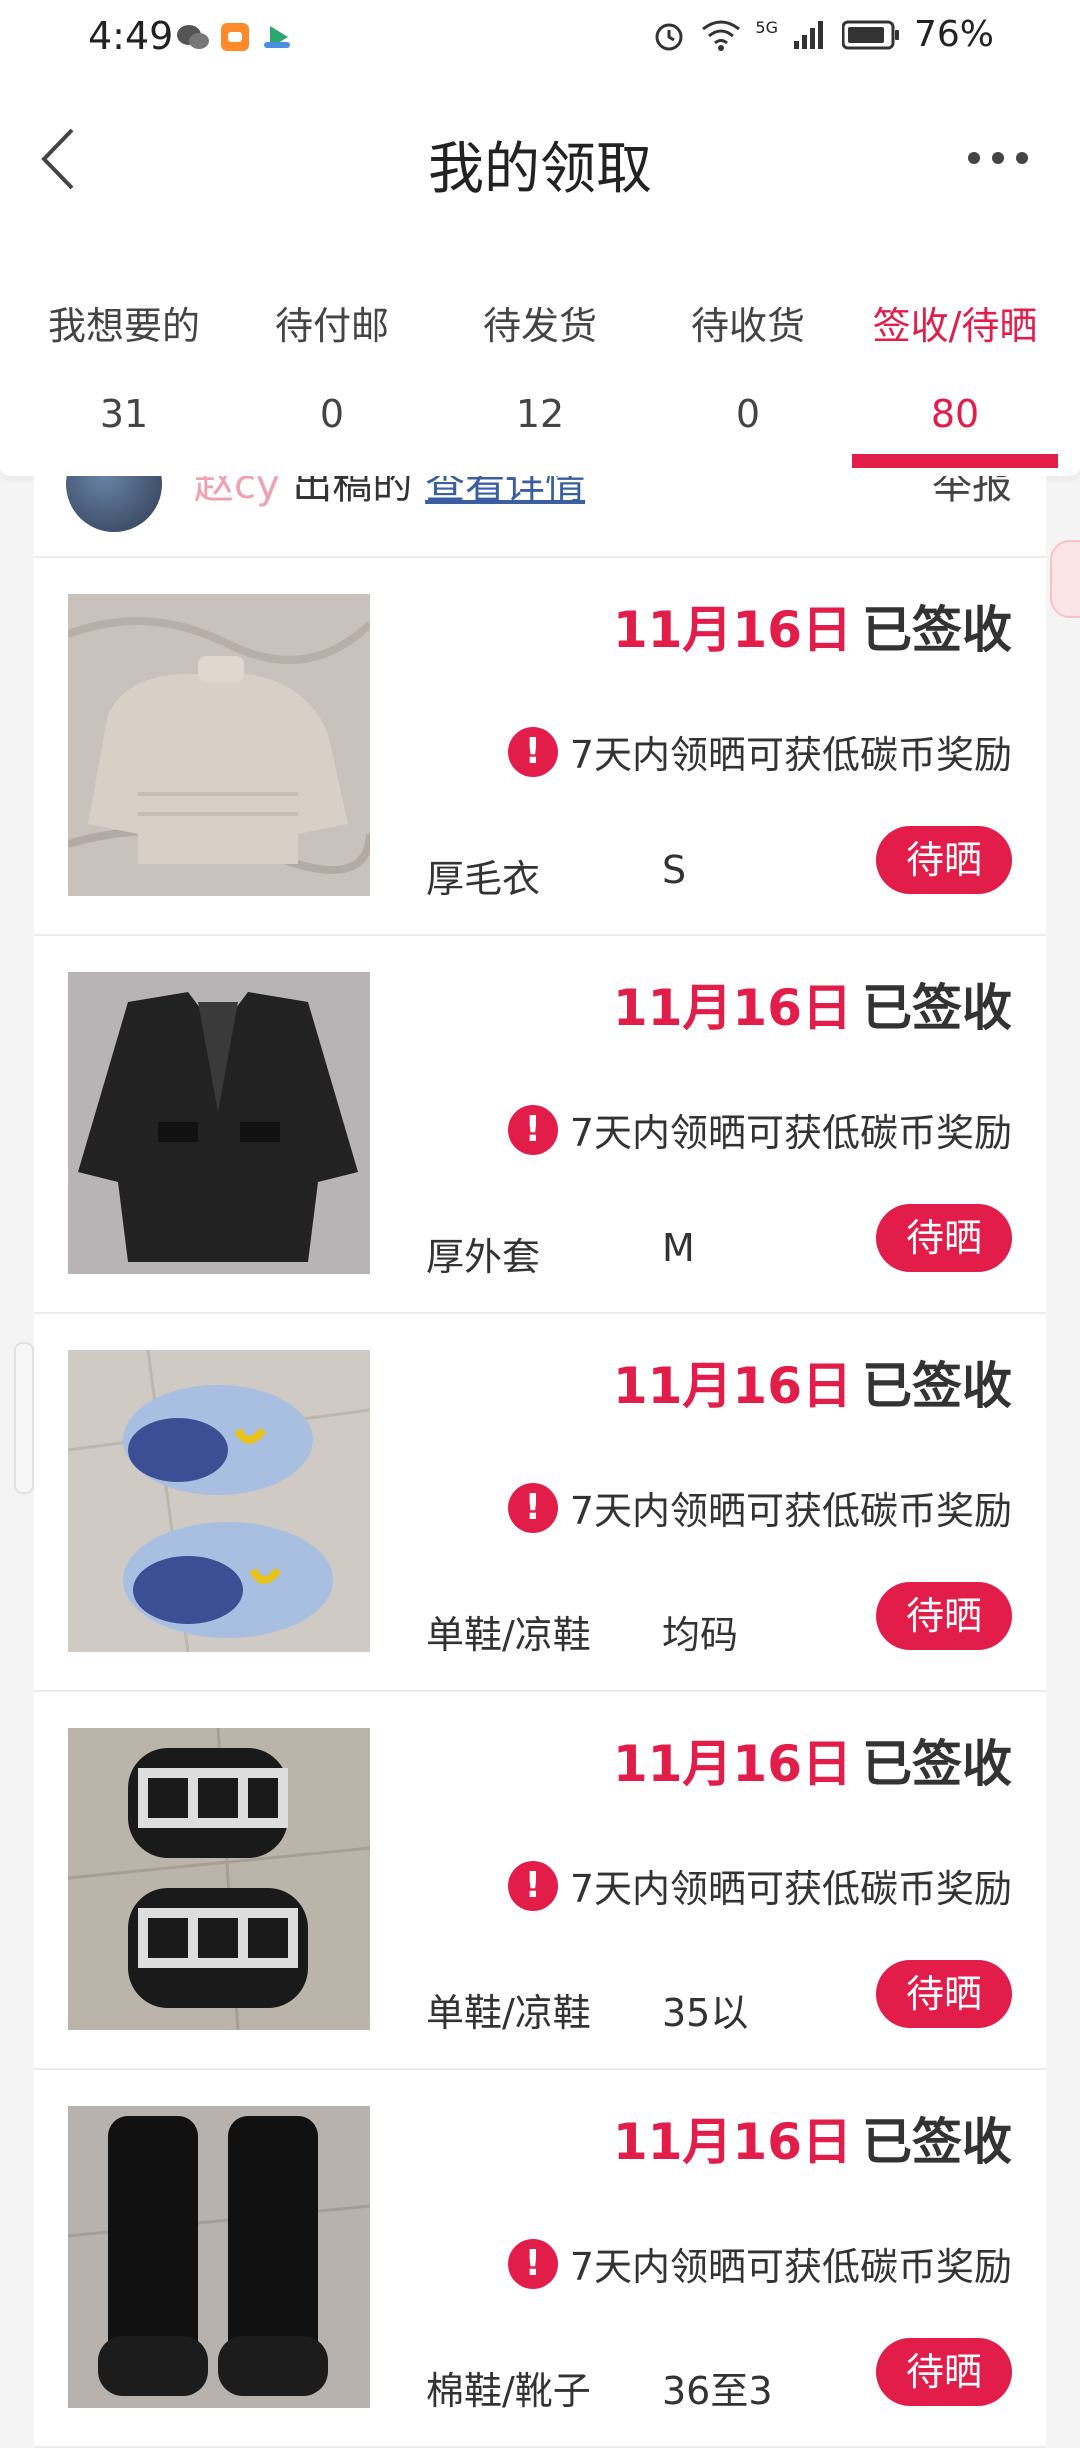 This screenshot has height=2448, width=1080. I want to click on signal-icon, so click(808, 34).